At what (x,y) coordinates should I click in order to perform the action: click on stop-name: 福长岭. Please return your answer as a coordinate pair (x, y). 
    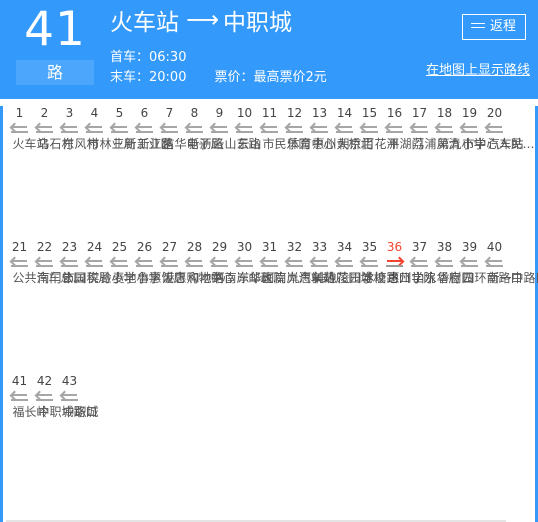
    Looking at the image, I should click on (30, 412).